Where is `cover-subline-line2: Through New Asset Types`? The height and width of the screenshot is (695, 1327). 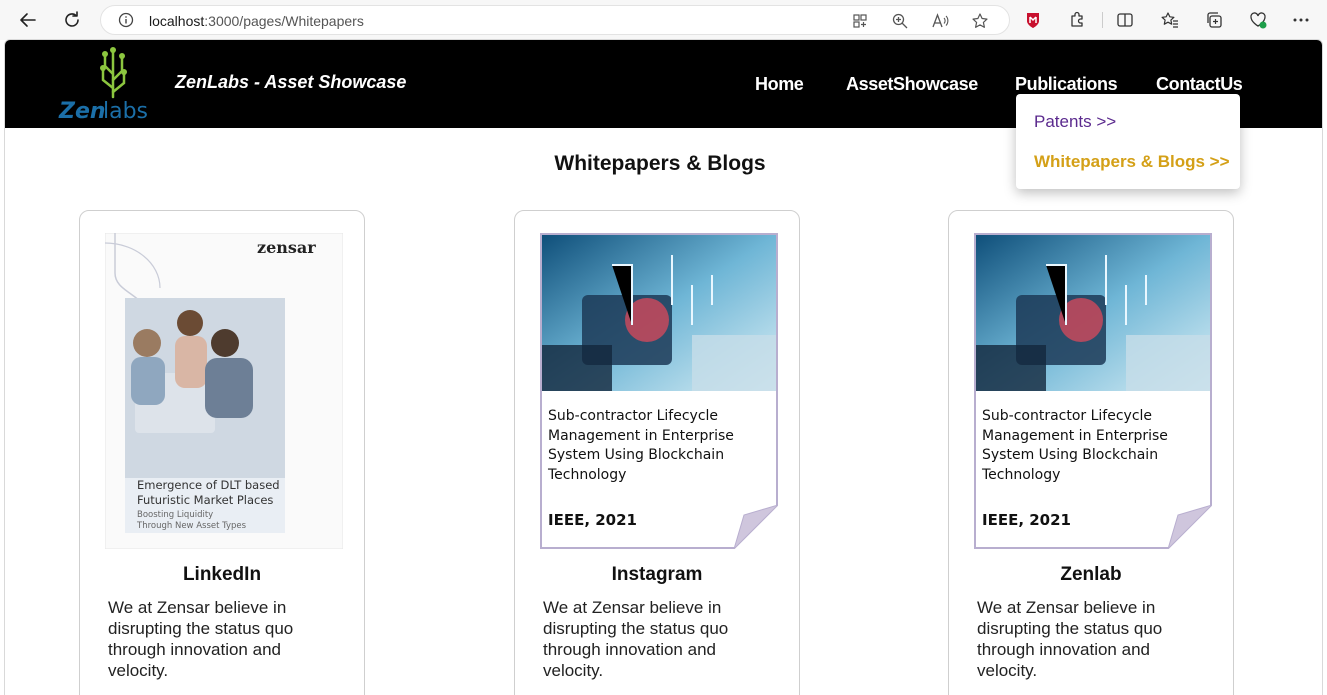 cover-subline-line2: Through New Asset Types is located at coordinates (191, 526).